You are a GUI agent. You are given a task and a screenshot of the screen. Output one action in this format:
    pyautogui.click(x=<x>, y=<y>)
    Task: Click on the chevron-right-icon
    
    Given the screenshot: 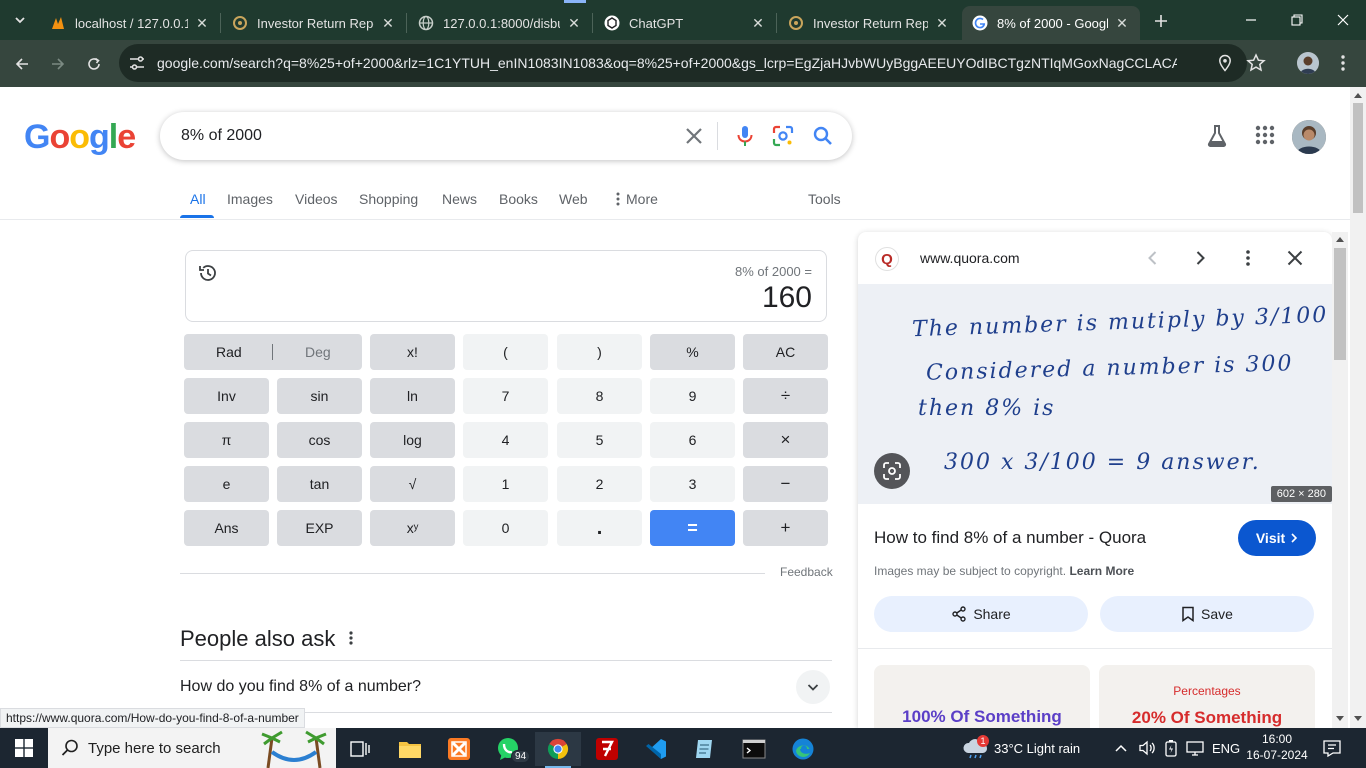 What is the action you would take?
    pyautogui.click(x=1200, y=258)
    